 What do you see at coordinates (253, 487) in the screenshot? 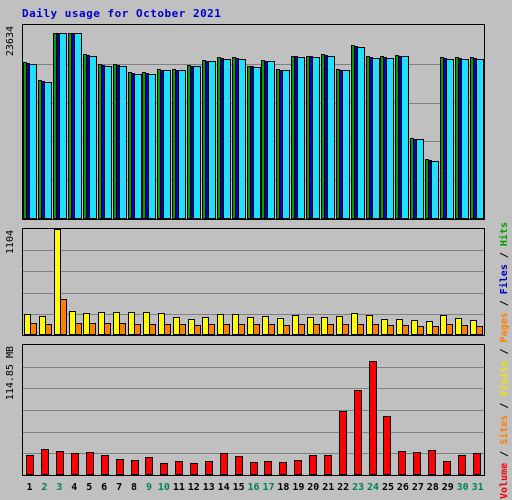
I see `x-axis-day-16: 16` at bounding box center [253, 487].